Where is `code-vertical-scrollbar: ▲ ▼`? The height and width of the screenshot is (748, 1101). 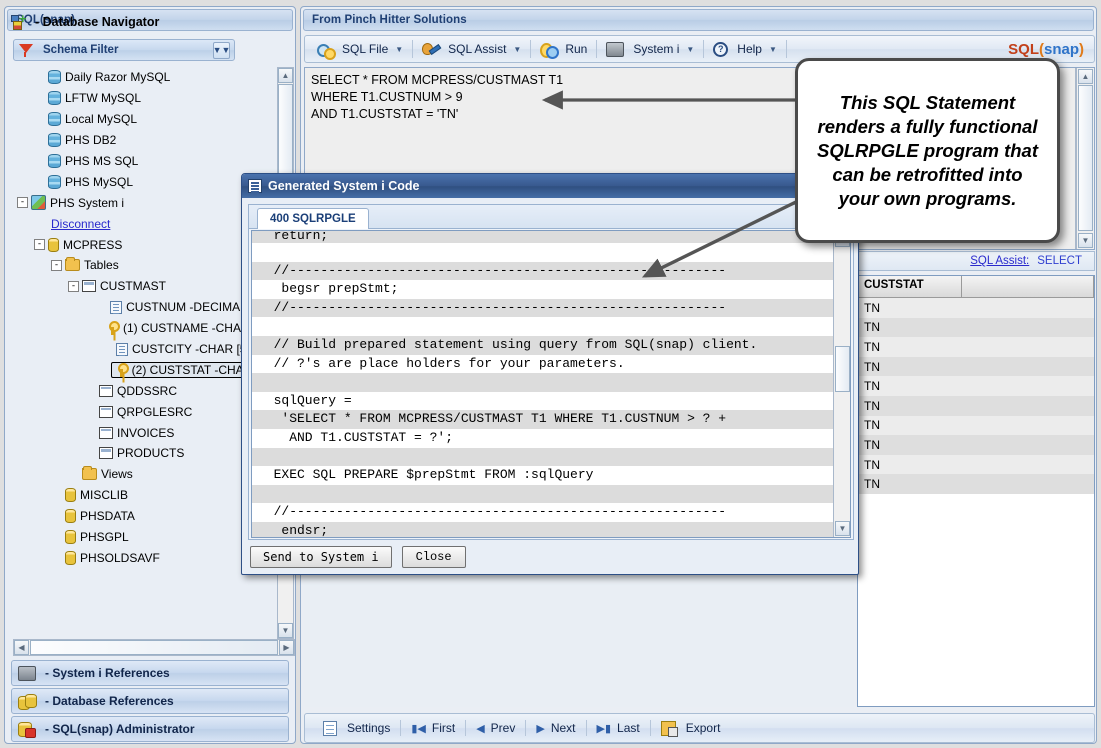
code-vertical-scrollbar: ▲ ▼ is located at coordinates (841, 384).